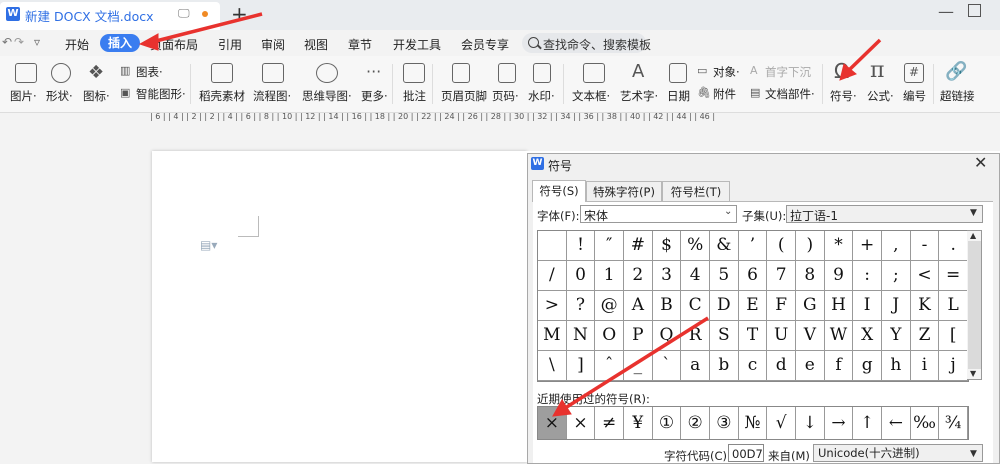  I want to click on symbol-cell: c, so click(753, 366).